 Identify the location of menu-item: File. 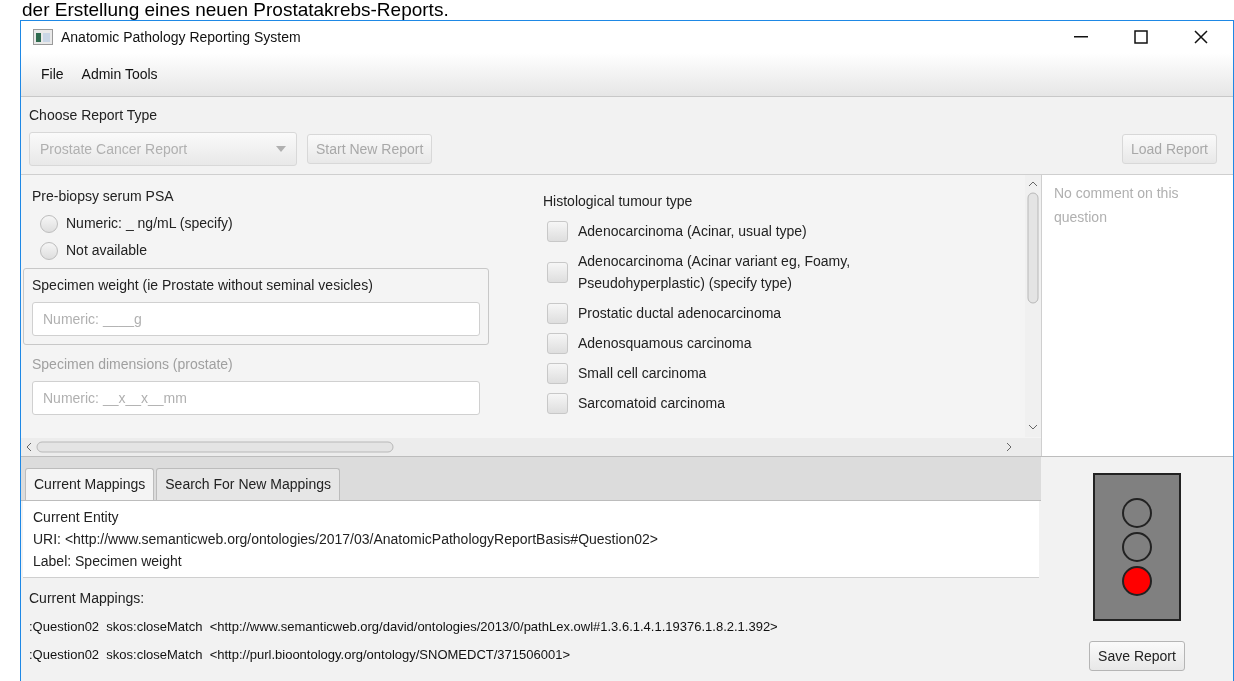
(52, 74).